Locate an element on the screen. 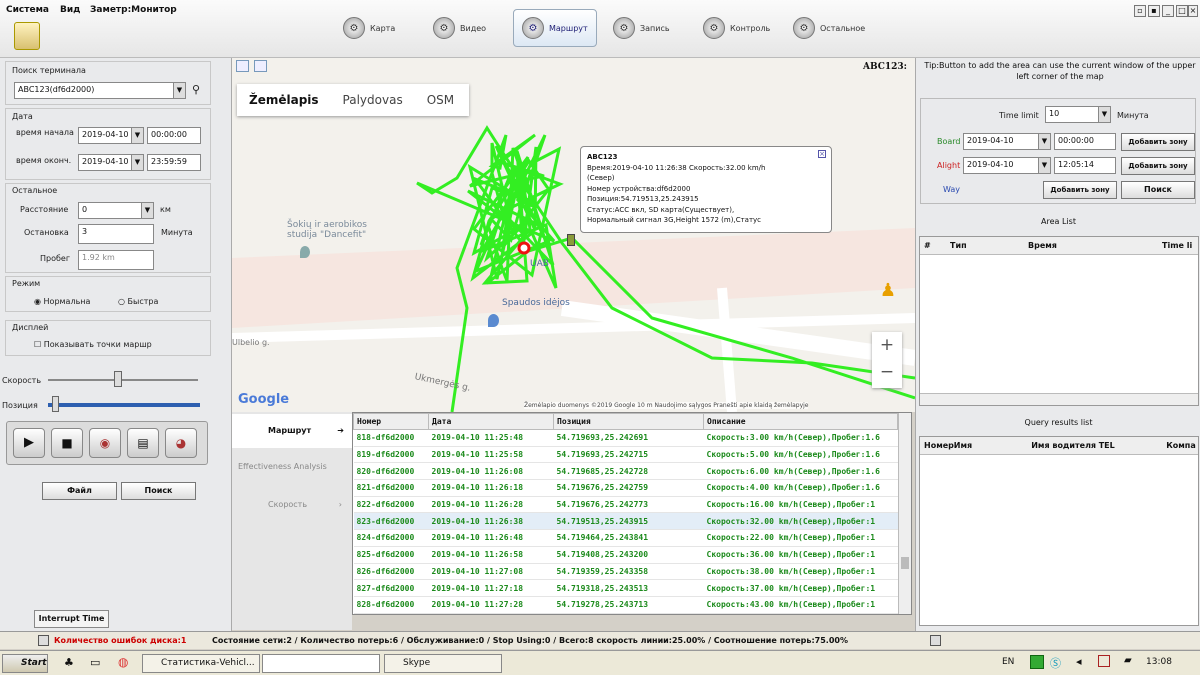 The image size is (1200, 675). menu-params: Заметр:Монитор is located at coordinates (133, 10).